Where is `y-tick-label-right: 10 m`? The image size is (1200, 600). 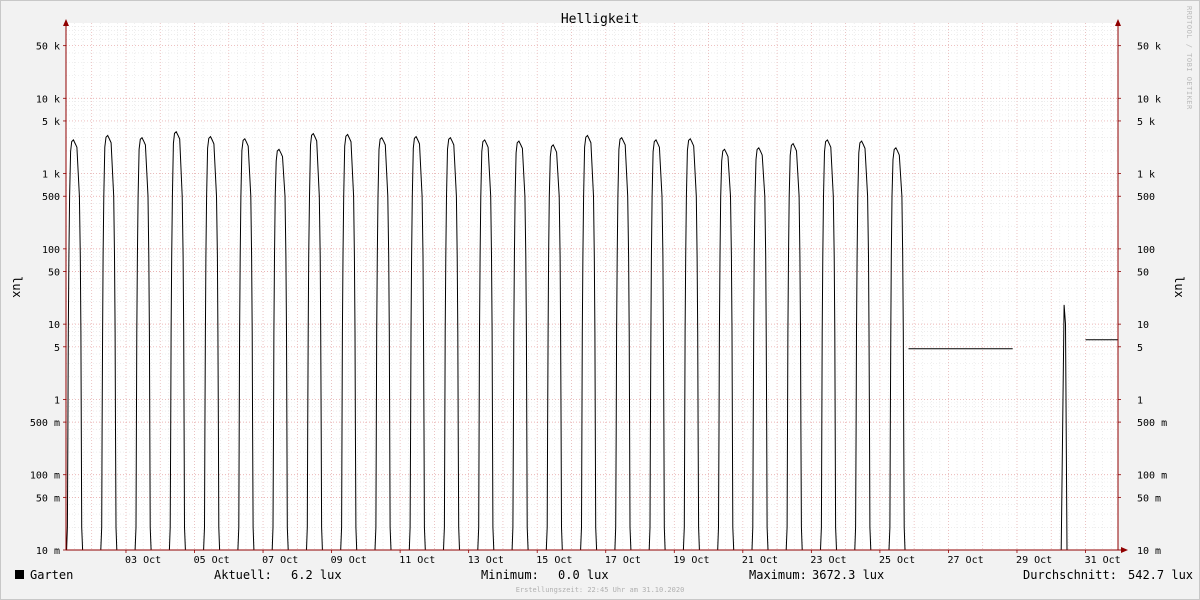
y-tick-label-right: 10 m is located at coordinates (1149, 551).